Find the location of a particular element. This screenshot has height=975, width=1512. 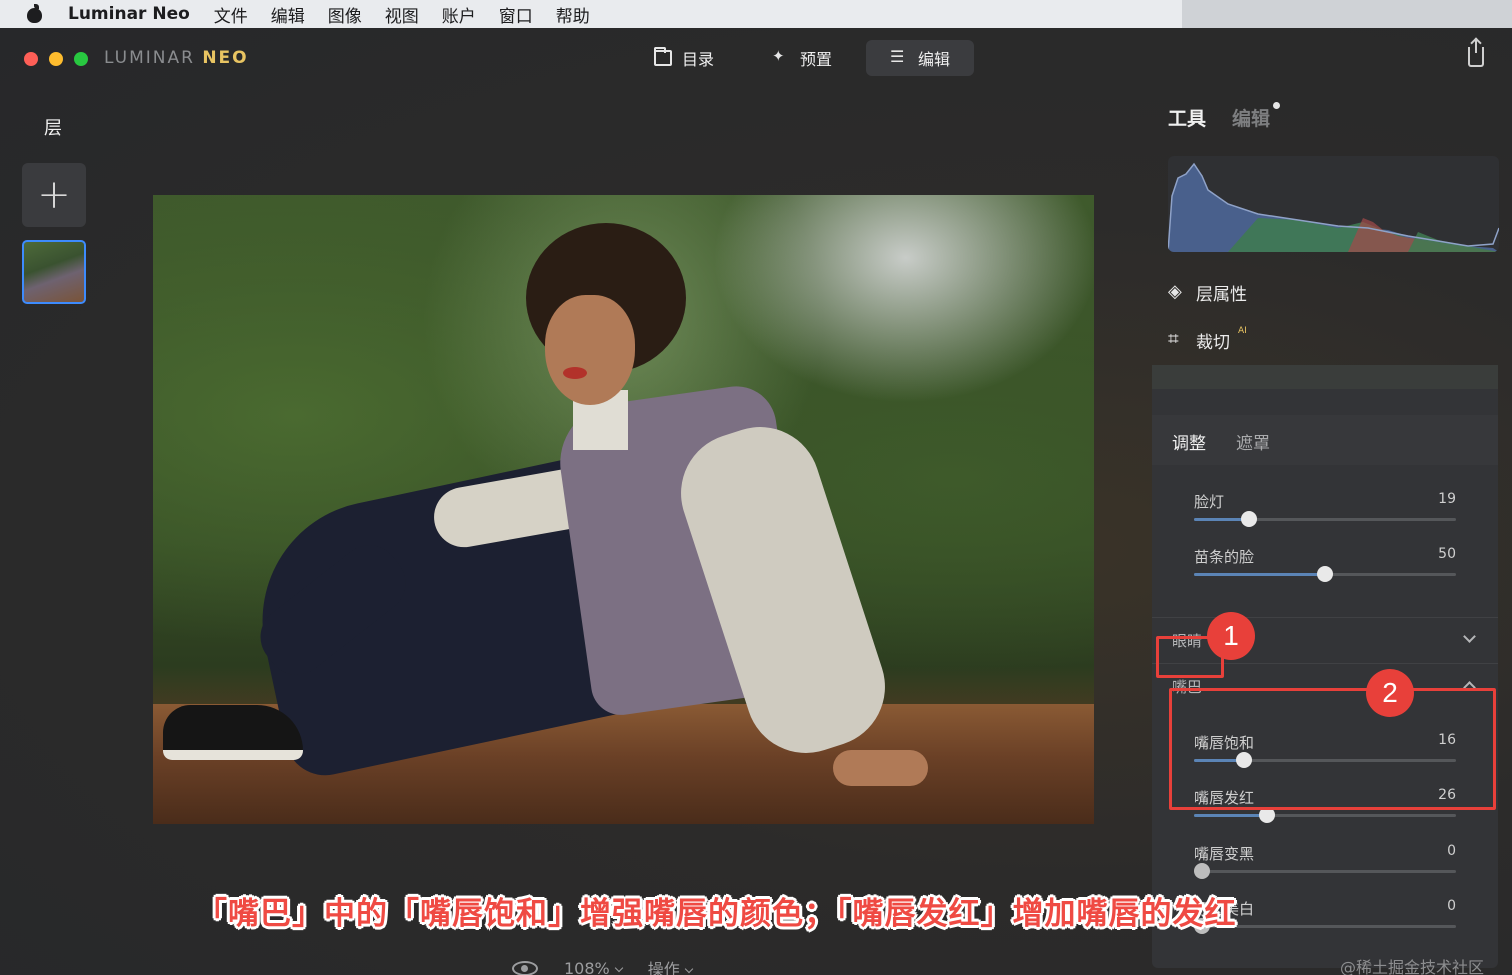

tab-edits: 编辑 is located at coordinates (1256, 116).